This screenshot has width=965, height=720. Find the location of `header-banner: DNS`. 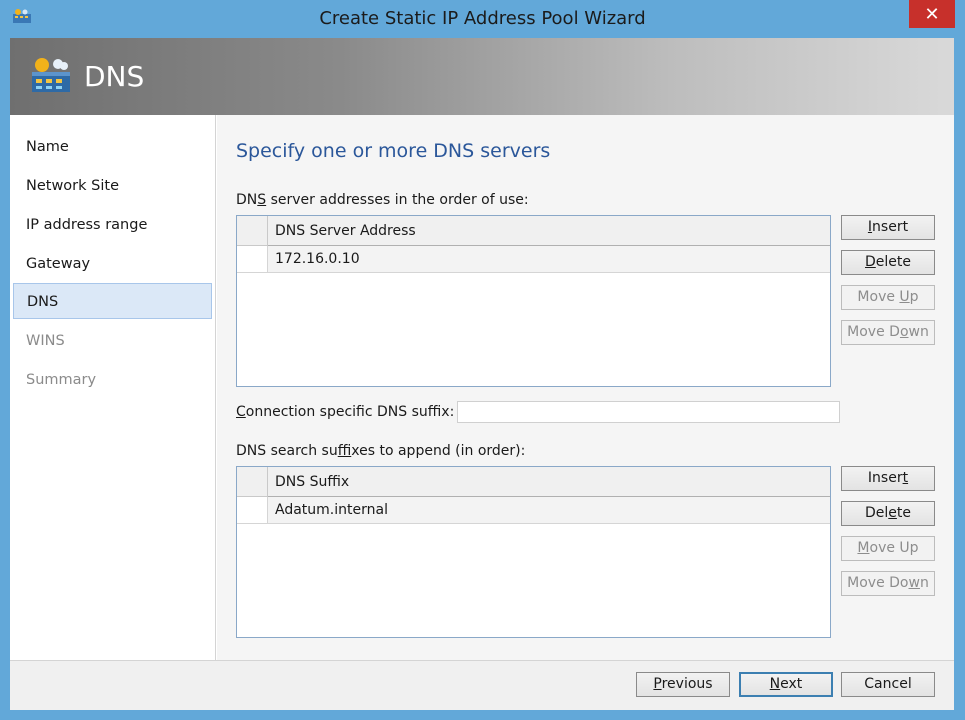

header-banner: DNS is located at coordinates (482, 76).